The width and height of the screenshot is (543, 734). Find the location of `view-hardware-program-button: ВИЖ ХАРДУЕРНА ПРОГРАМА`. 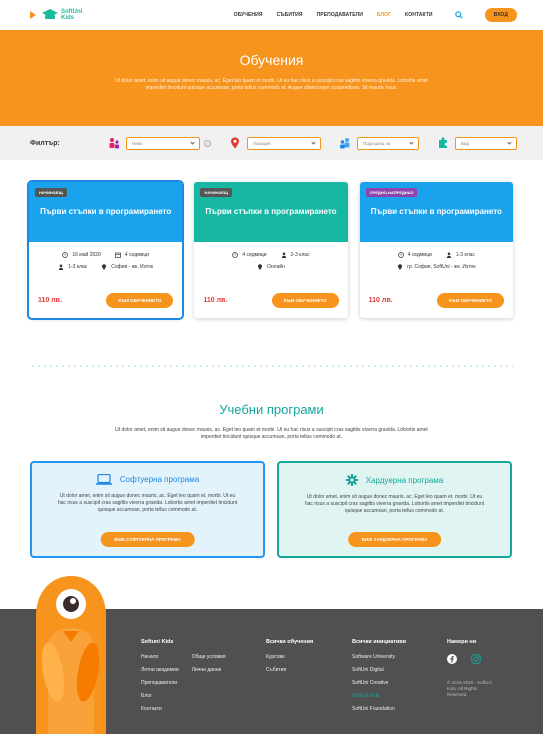

view-hardware-program-button: ВИЖ ХАРДУЕРНА ПРОГРАМА is located at coordinates (394, 539).